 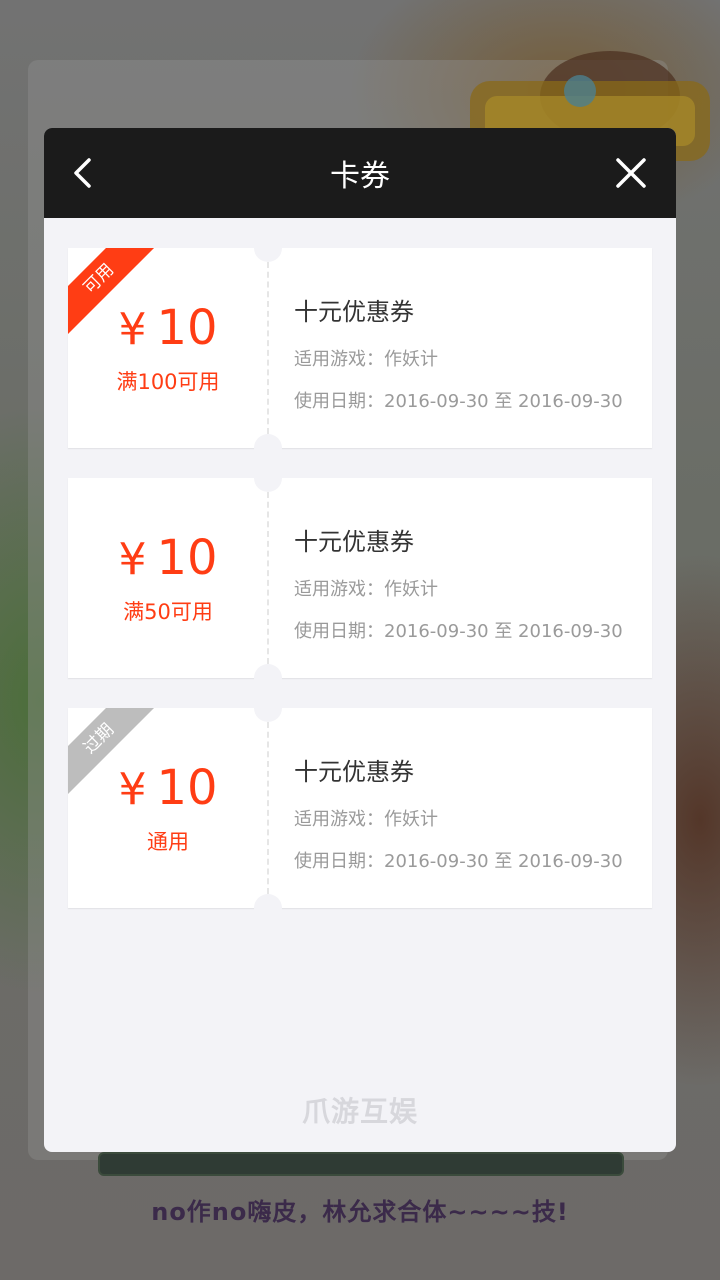 I want to click on background-progress-bar, so click(x=361, y=1164).